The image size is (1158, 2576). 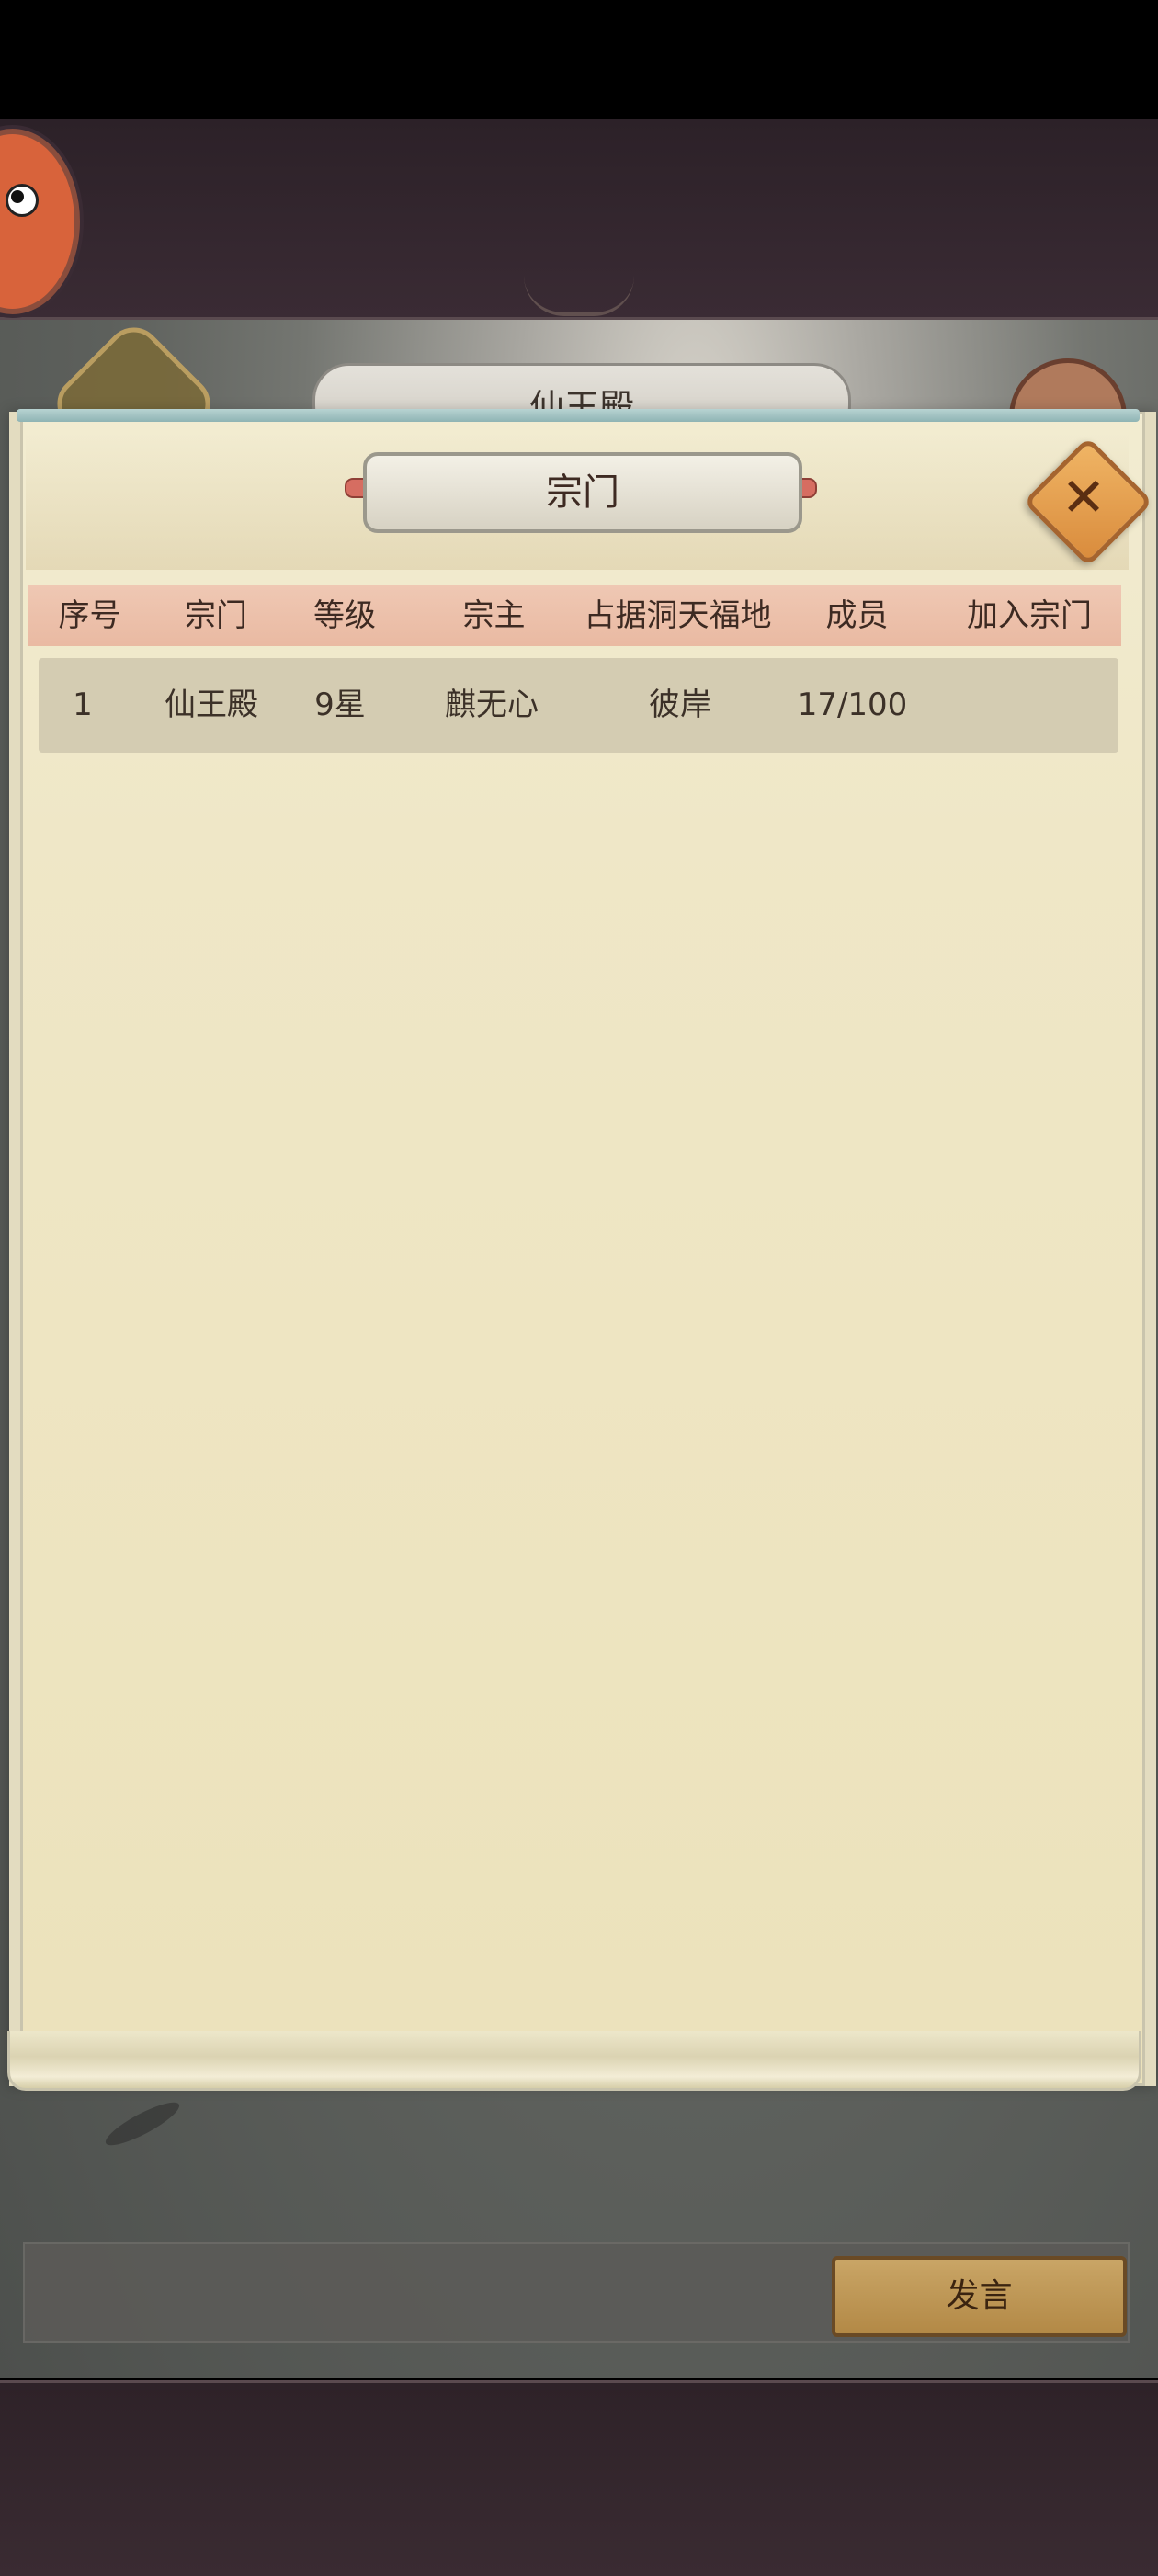 I want to click on row-level: 9星, so click(x=340, y=705).